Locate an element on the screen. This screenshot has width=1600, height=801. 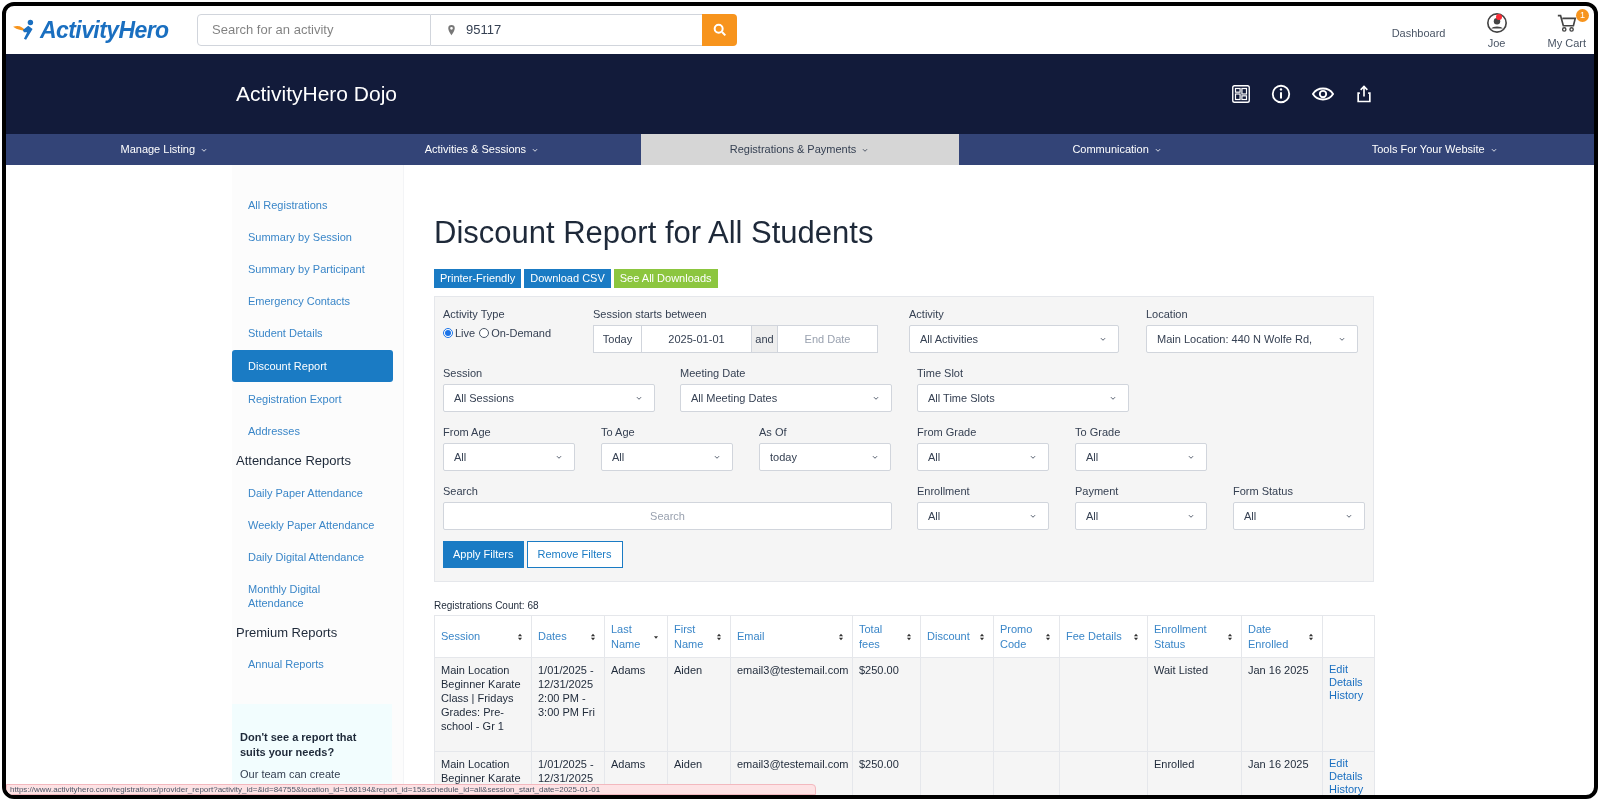
table-cell: Wait Listed is located at coordinates (1181, 670).